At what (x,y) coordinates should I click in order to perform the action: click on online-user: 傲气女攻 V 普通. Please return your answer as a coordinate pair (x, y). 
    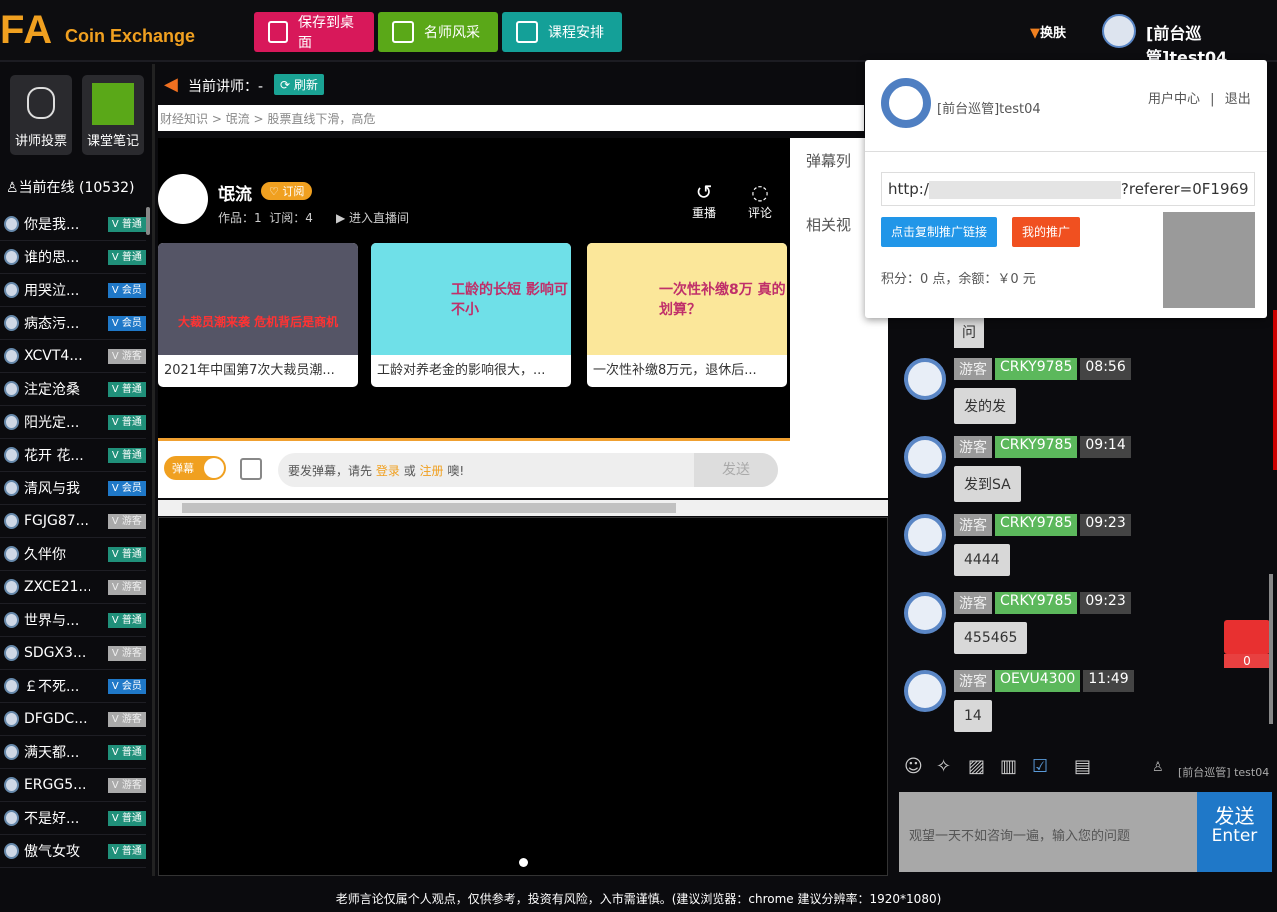
    Looking at the image, I should click on (73, 851).